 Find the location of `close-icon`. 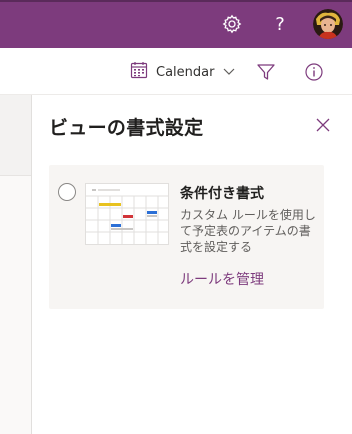

close-icon is located at coordinates (323, 125).